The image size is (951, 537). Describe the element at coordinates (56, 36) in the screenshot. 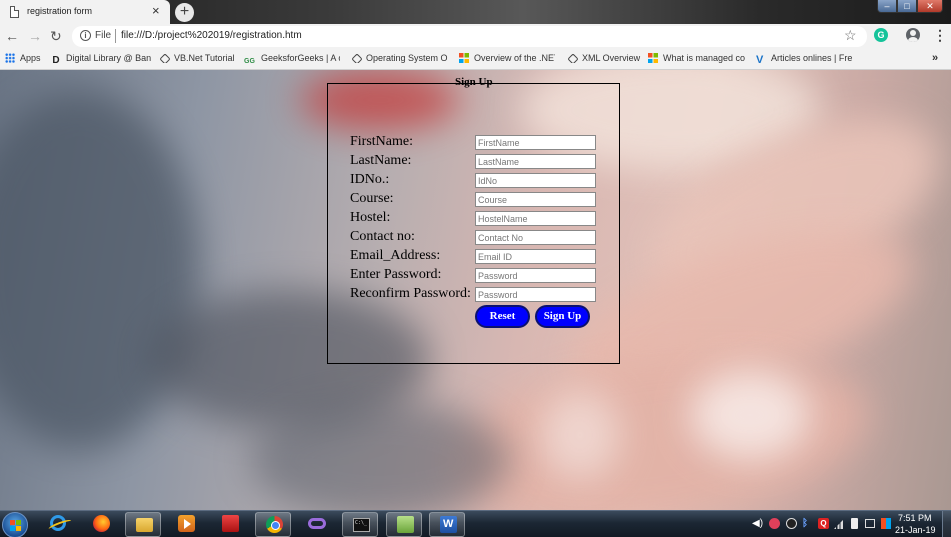

I see `reload-button: ↻` at that location.